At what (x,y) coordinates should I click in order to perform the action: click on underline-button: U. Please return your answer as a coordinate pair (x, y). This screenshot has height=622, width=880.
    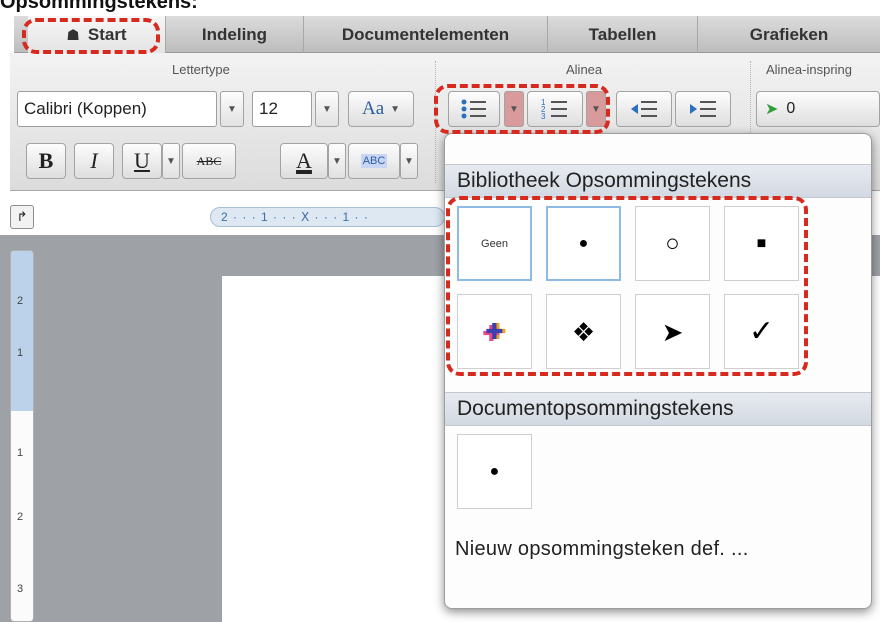
    Looking at the image, I should click on (142, 161).